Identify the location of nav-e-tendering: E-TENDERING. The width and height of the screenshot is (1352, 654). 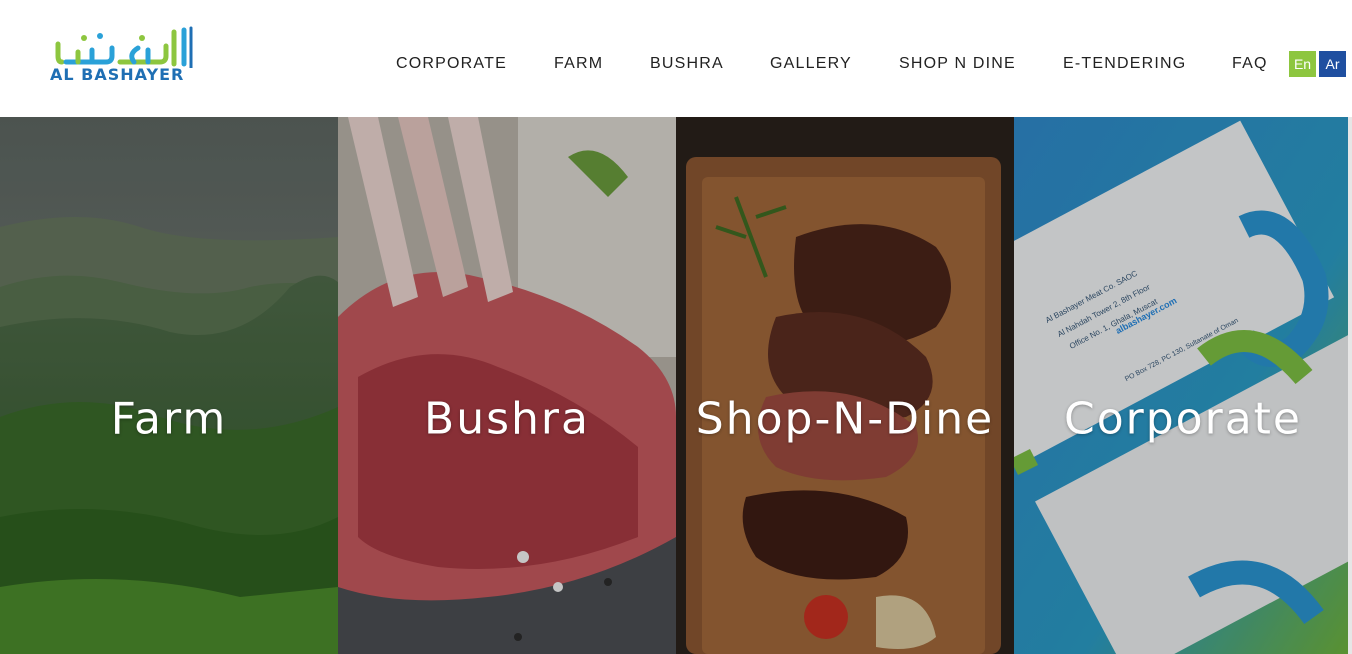
(1124, 64).